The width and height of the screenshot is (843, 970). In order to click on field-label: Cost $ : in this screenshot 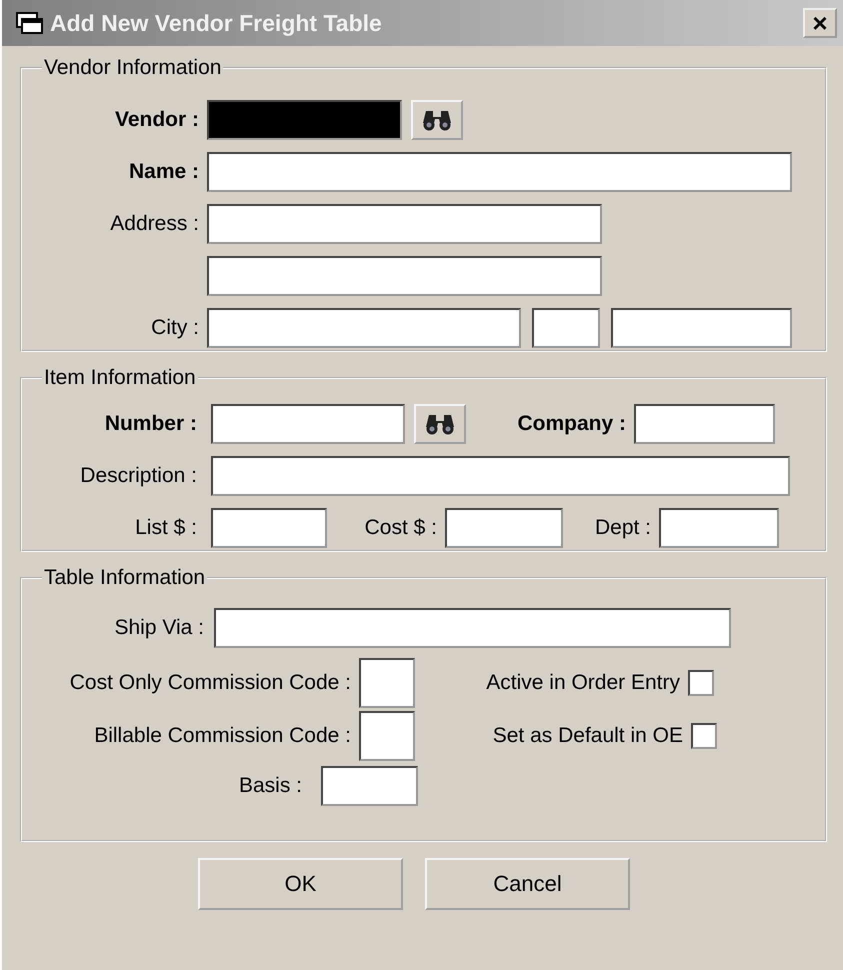, I will do `click(401, 528)`.